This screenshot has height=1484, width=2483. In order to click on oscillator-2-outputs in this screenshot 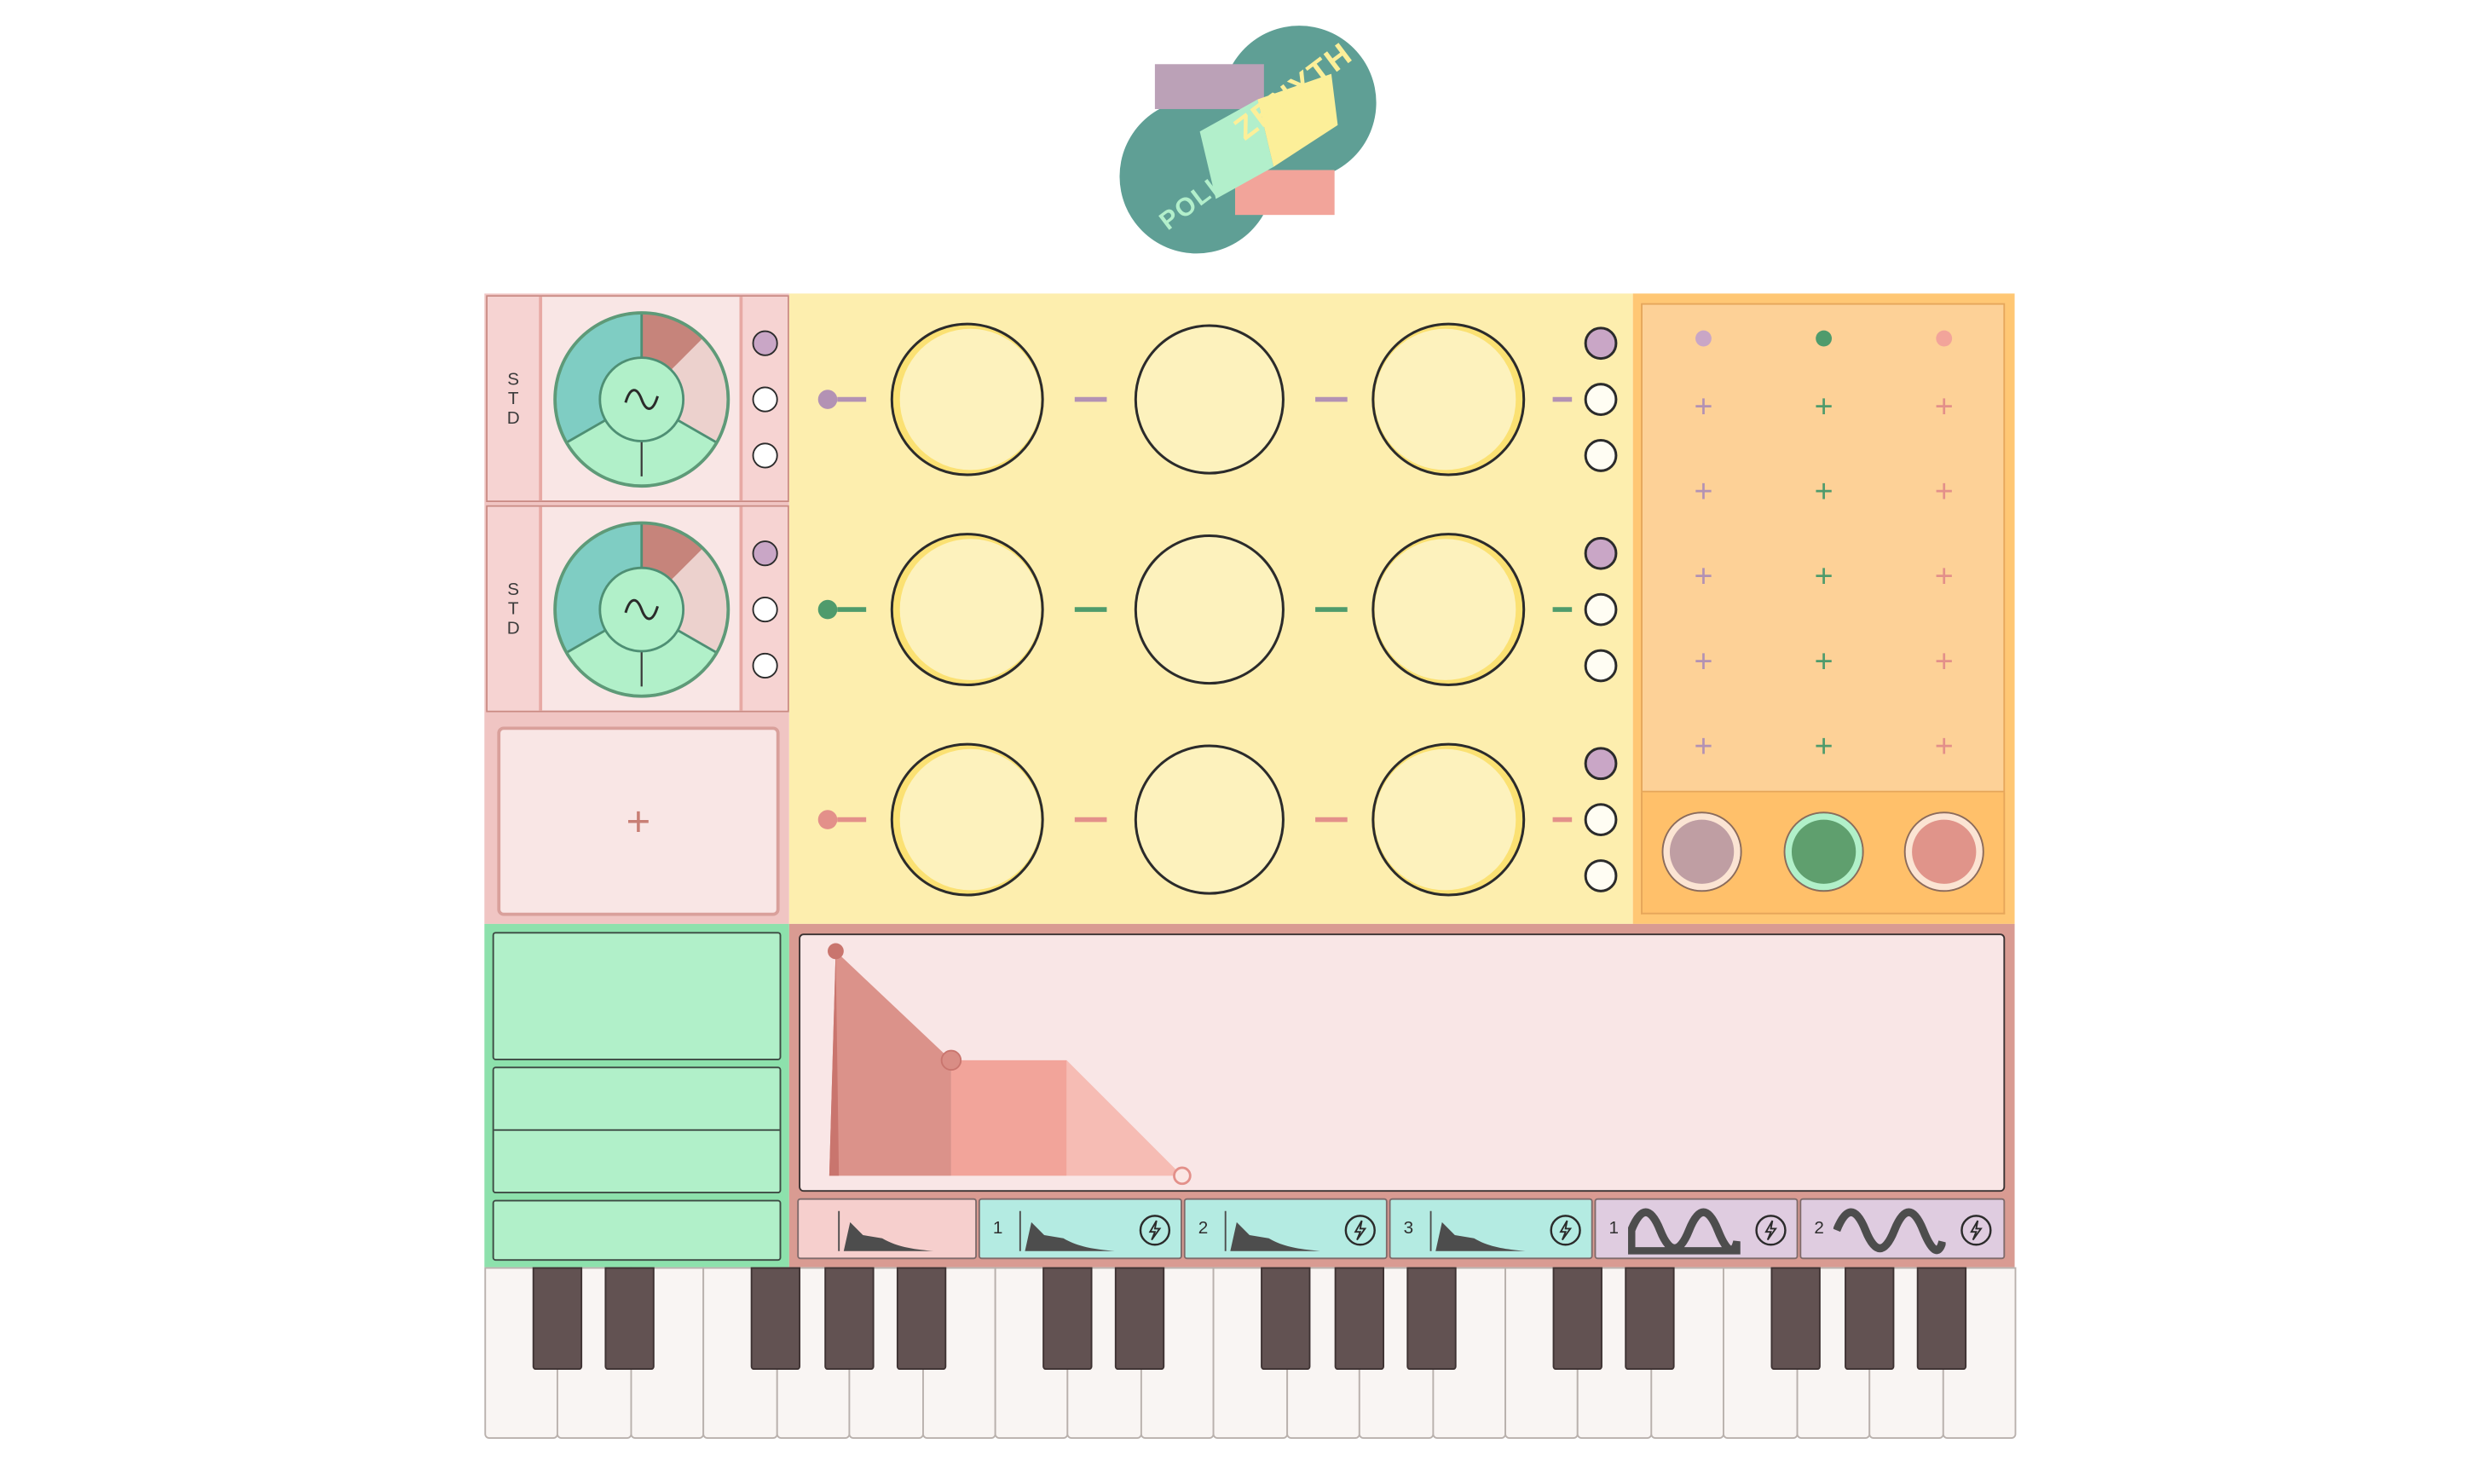, I will do `click(763, 608)`.